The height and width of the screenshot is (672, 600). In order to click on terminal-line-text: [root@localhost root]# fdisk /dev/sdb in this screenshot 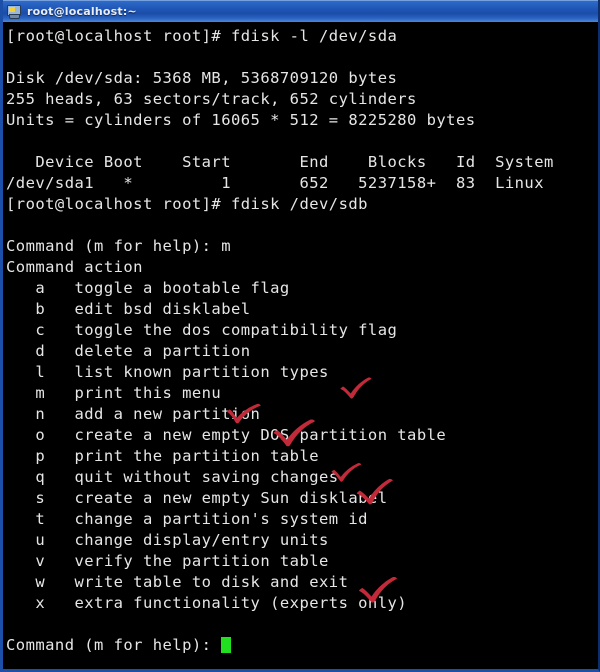, I will do `click(187, 204)`.